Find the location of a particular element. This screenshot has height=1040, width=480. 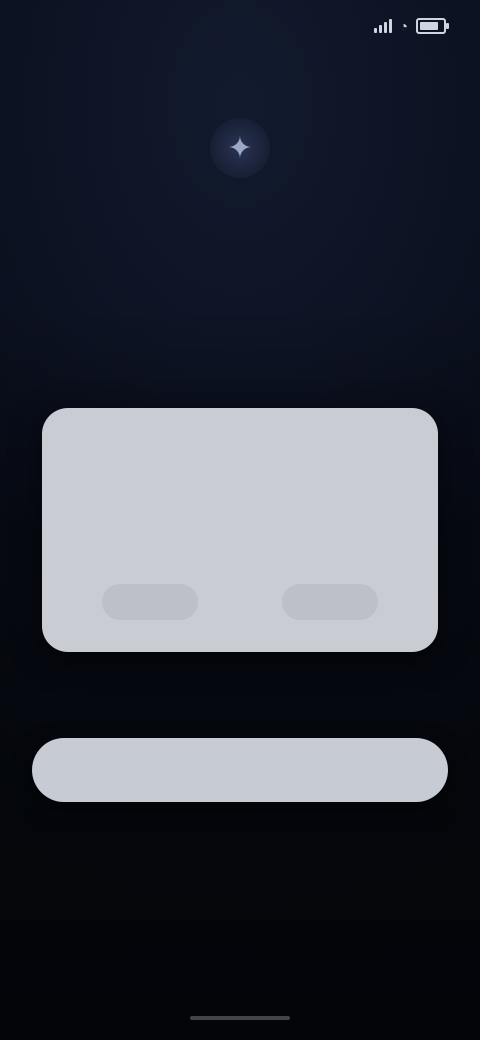

primary-action-button is located at coordinates (240, 770).